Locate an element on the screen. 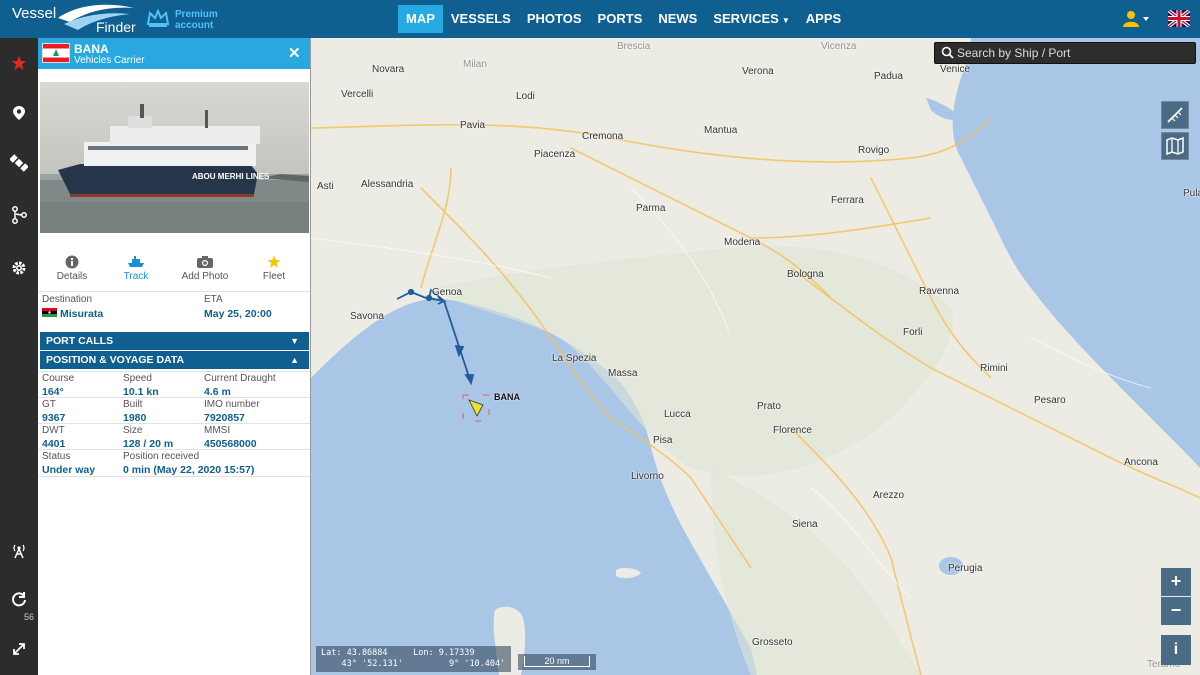 This screenshot has height=675, width=1200. voyage-data-section: POSITION & VOYAGE DATA ▲ is located at coordinates (174, 360).